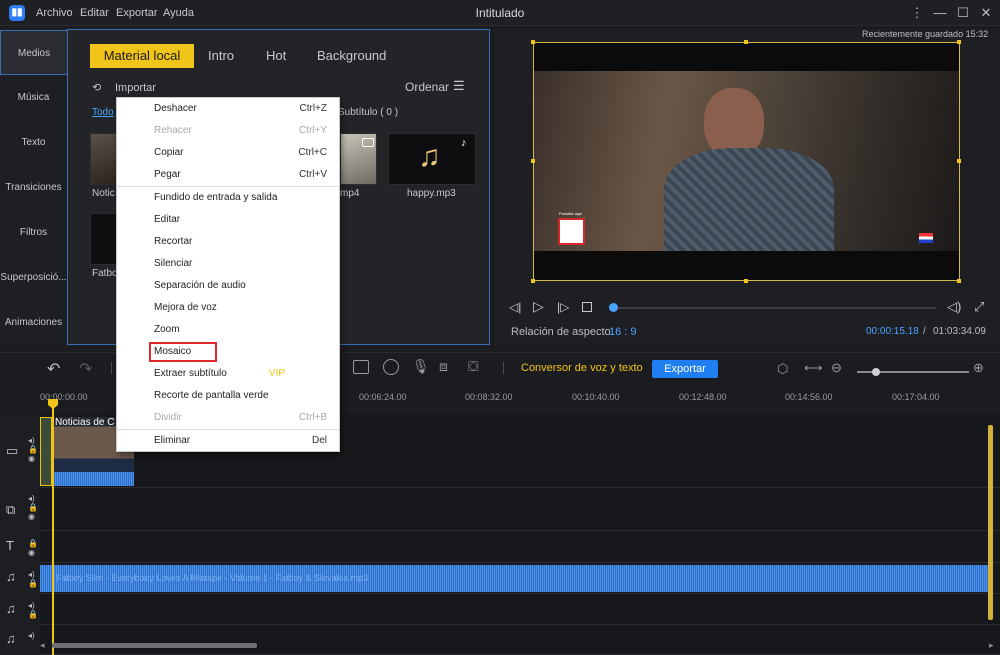  What do you see at coordinates (351, 56) in the screenshot?
I see `tab-background: Background` at bounding box center [351, 56].